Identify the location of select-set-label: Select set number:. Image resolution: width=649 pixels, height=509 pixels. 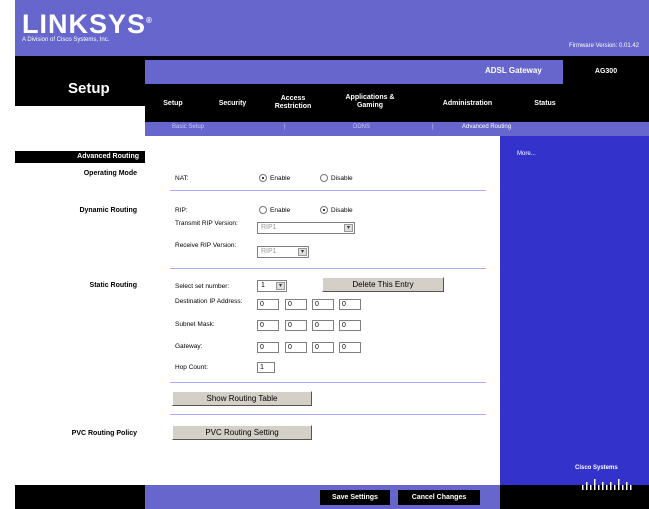
(202, 286).